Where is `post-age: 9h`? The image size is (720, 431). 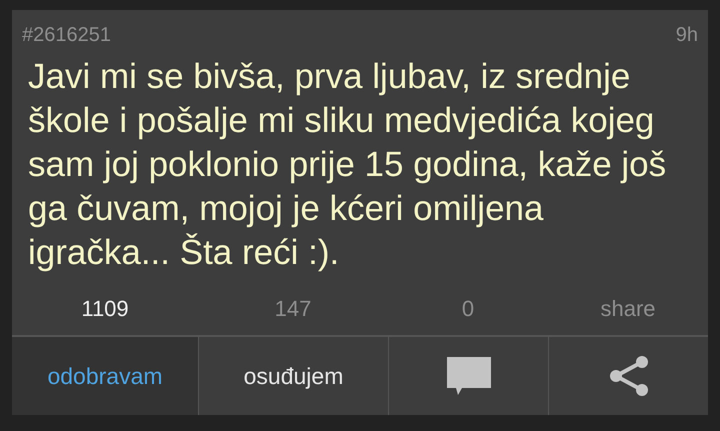 post-age: 9h is located at coordinates (687, 35).